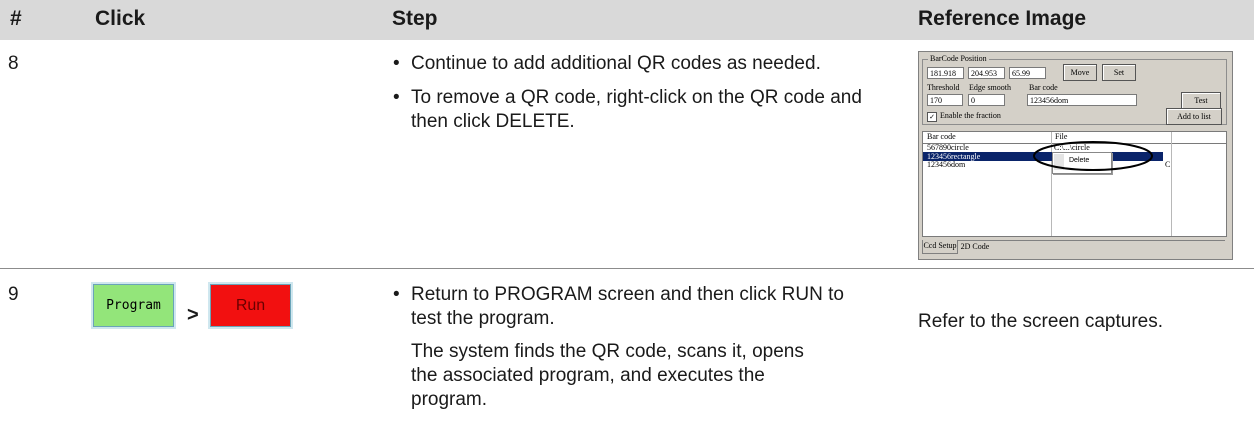 This screenshot has height=437, width=1254. Describe the element at coordinates (250, 305) in the screenshot. I see `run-button: Run` at that location.